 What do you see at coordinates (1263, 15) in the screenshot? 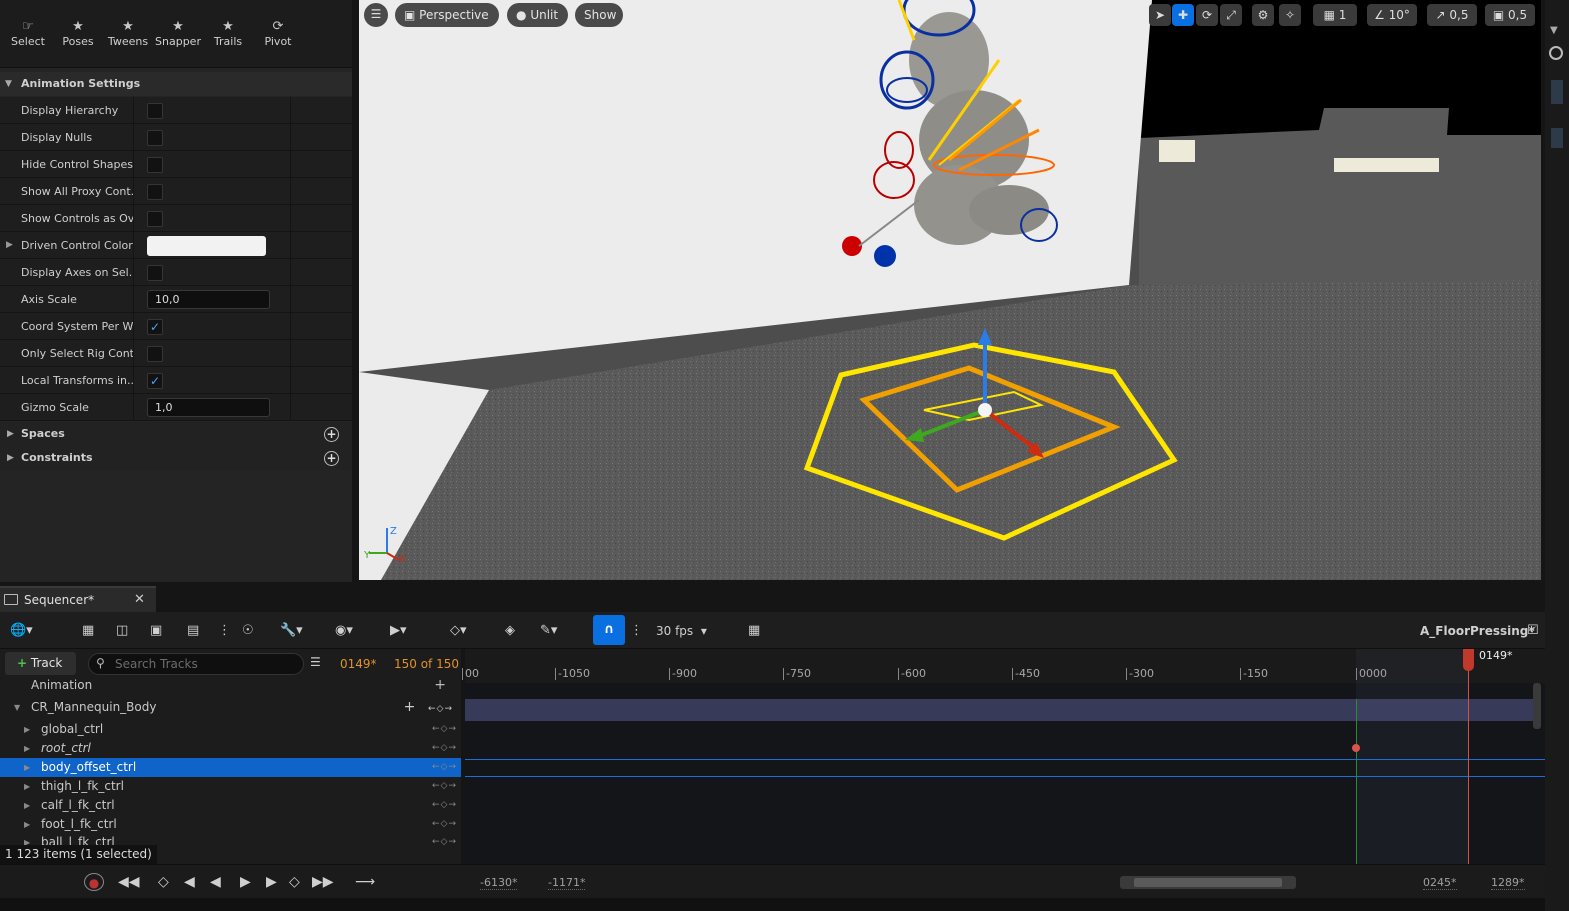
I see `coord-system-button: ⚙` at bounding box center [1263, 15].